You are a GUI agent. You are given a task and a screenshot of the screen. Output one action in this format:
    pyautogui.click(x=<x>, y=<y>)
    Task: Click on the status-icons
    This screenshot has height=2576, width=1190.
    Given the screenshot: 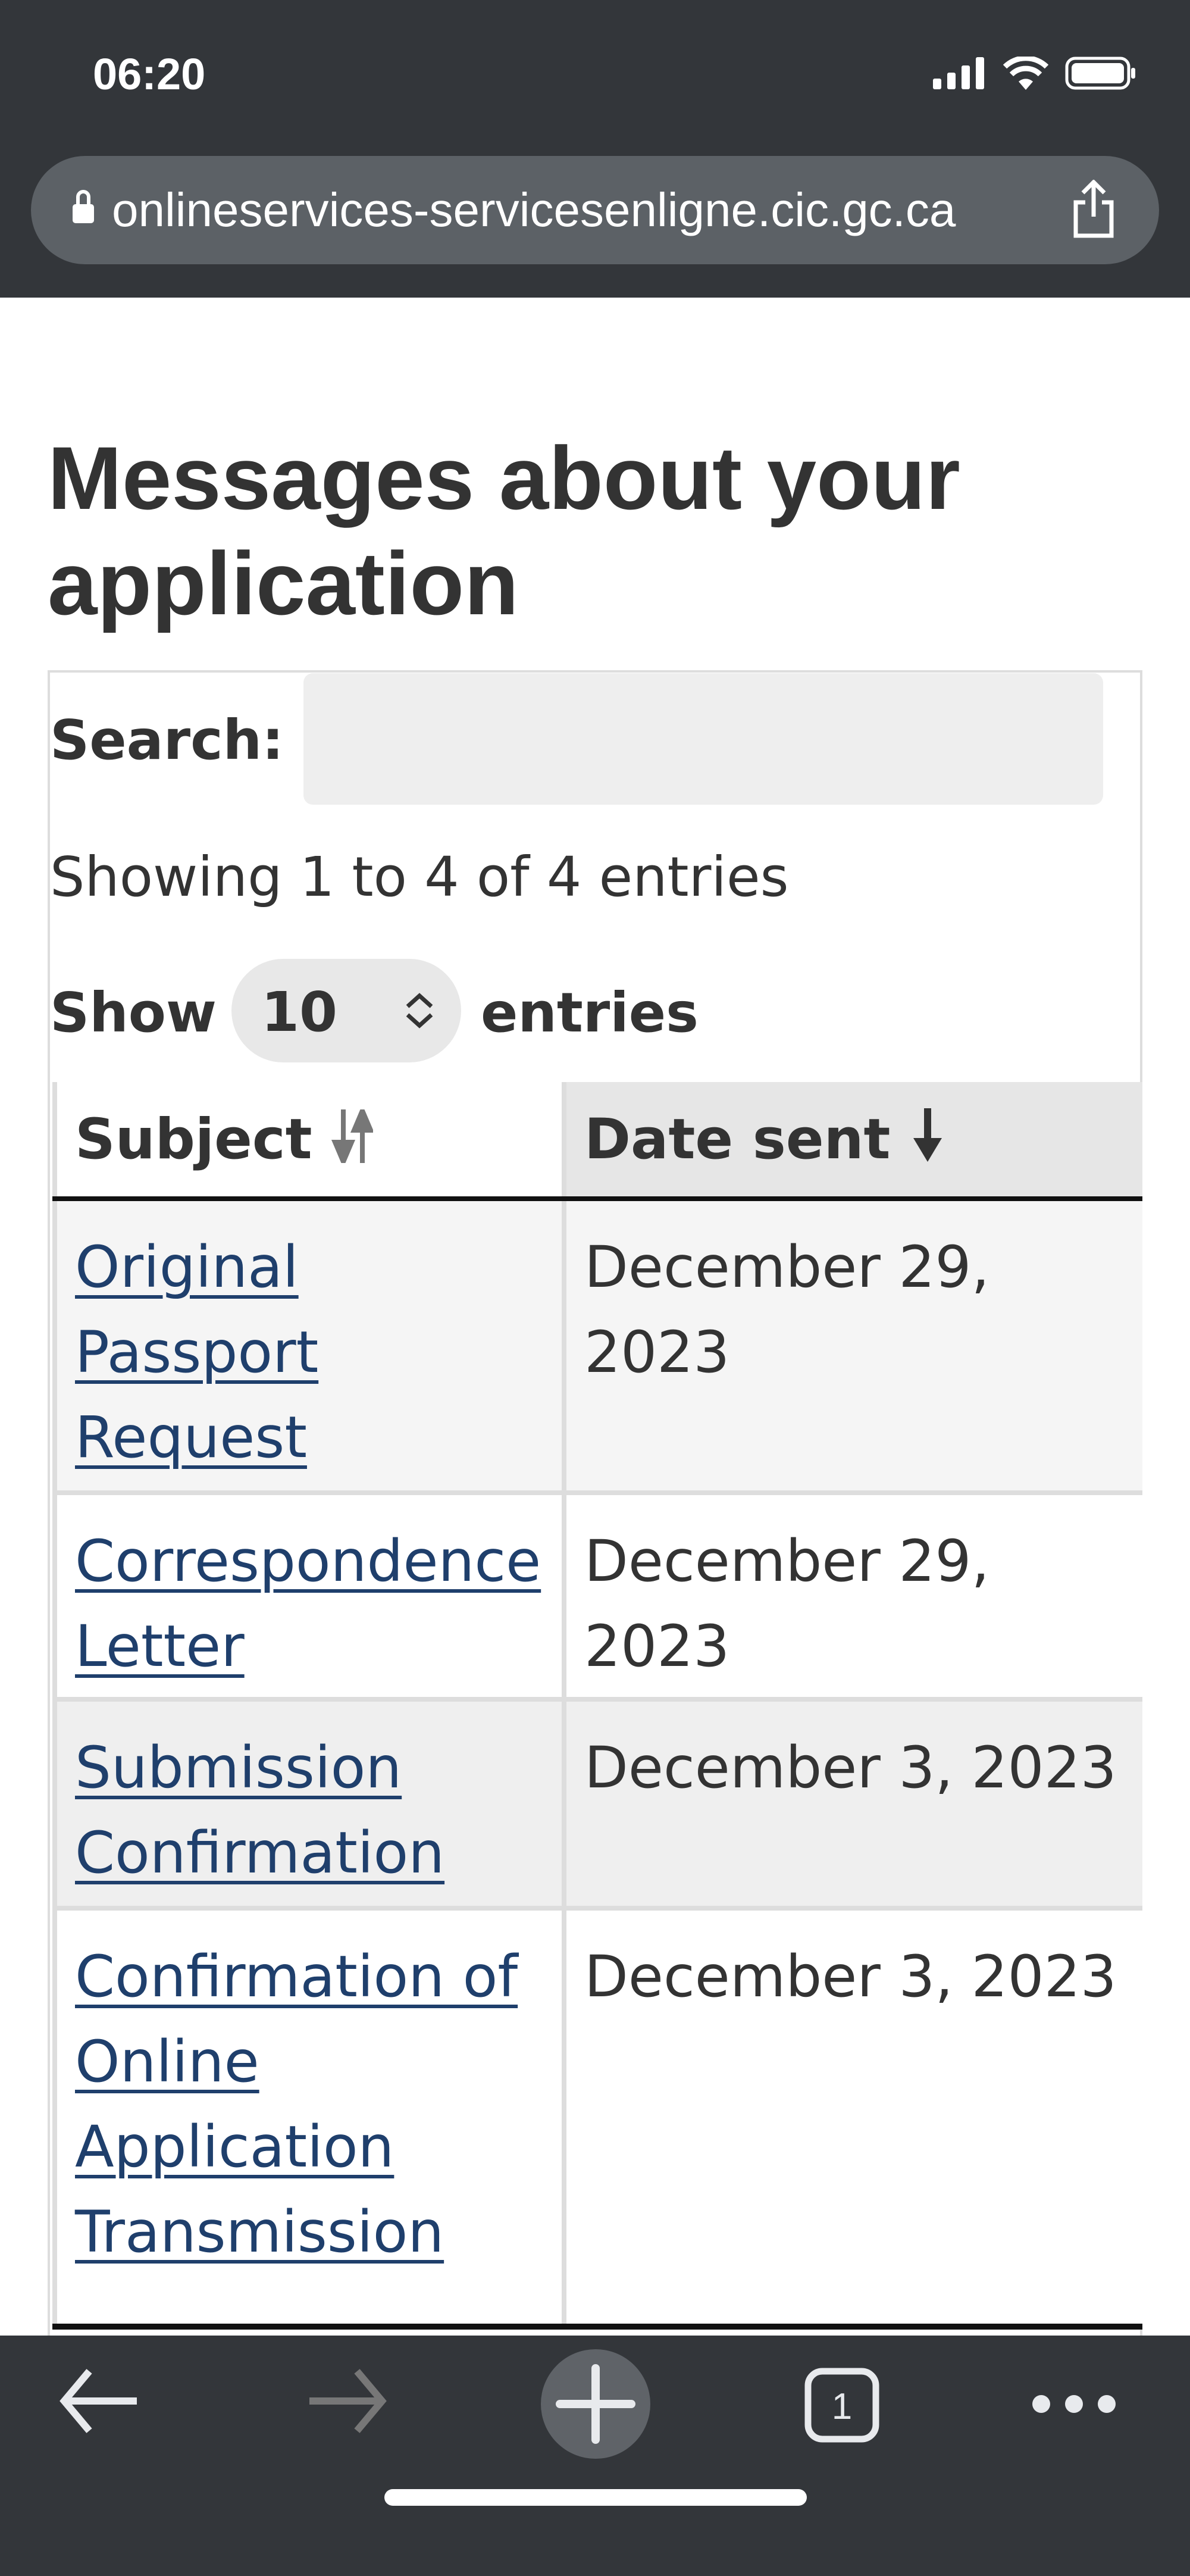 What is the action you would take?
    pyautogui.click(x=1034, y=73)
    